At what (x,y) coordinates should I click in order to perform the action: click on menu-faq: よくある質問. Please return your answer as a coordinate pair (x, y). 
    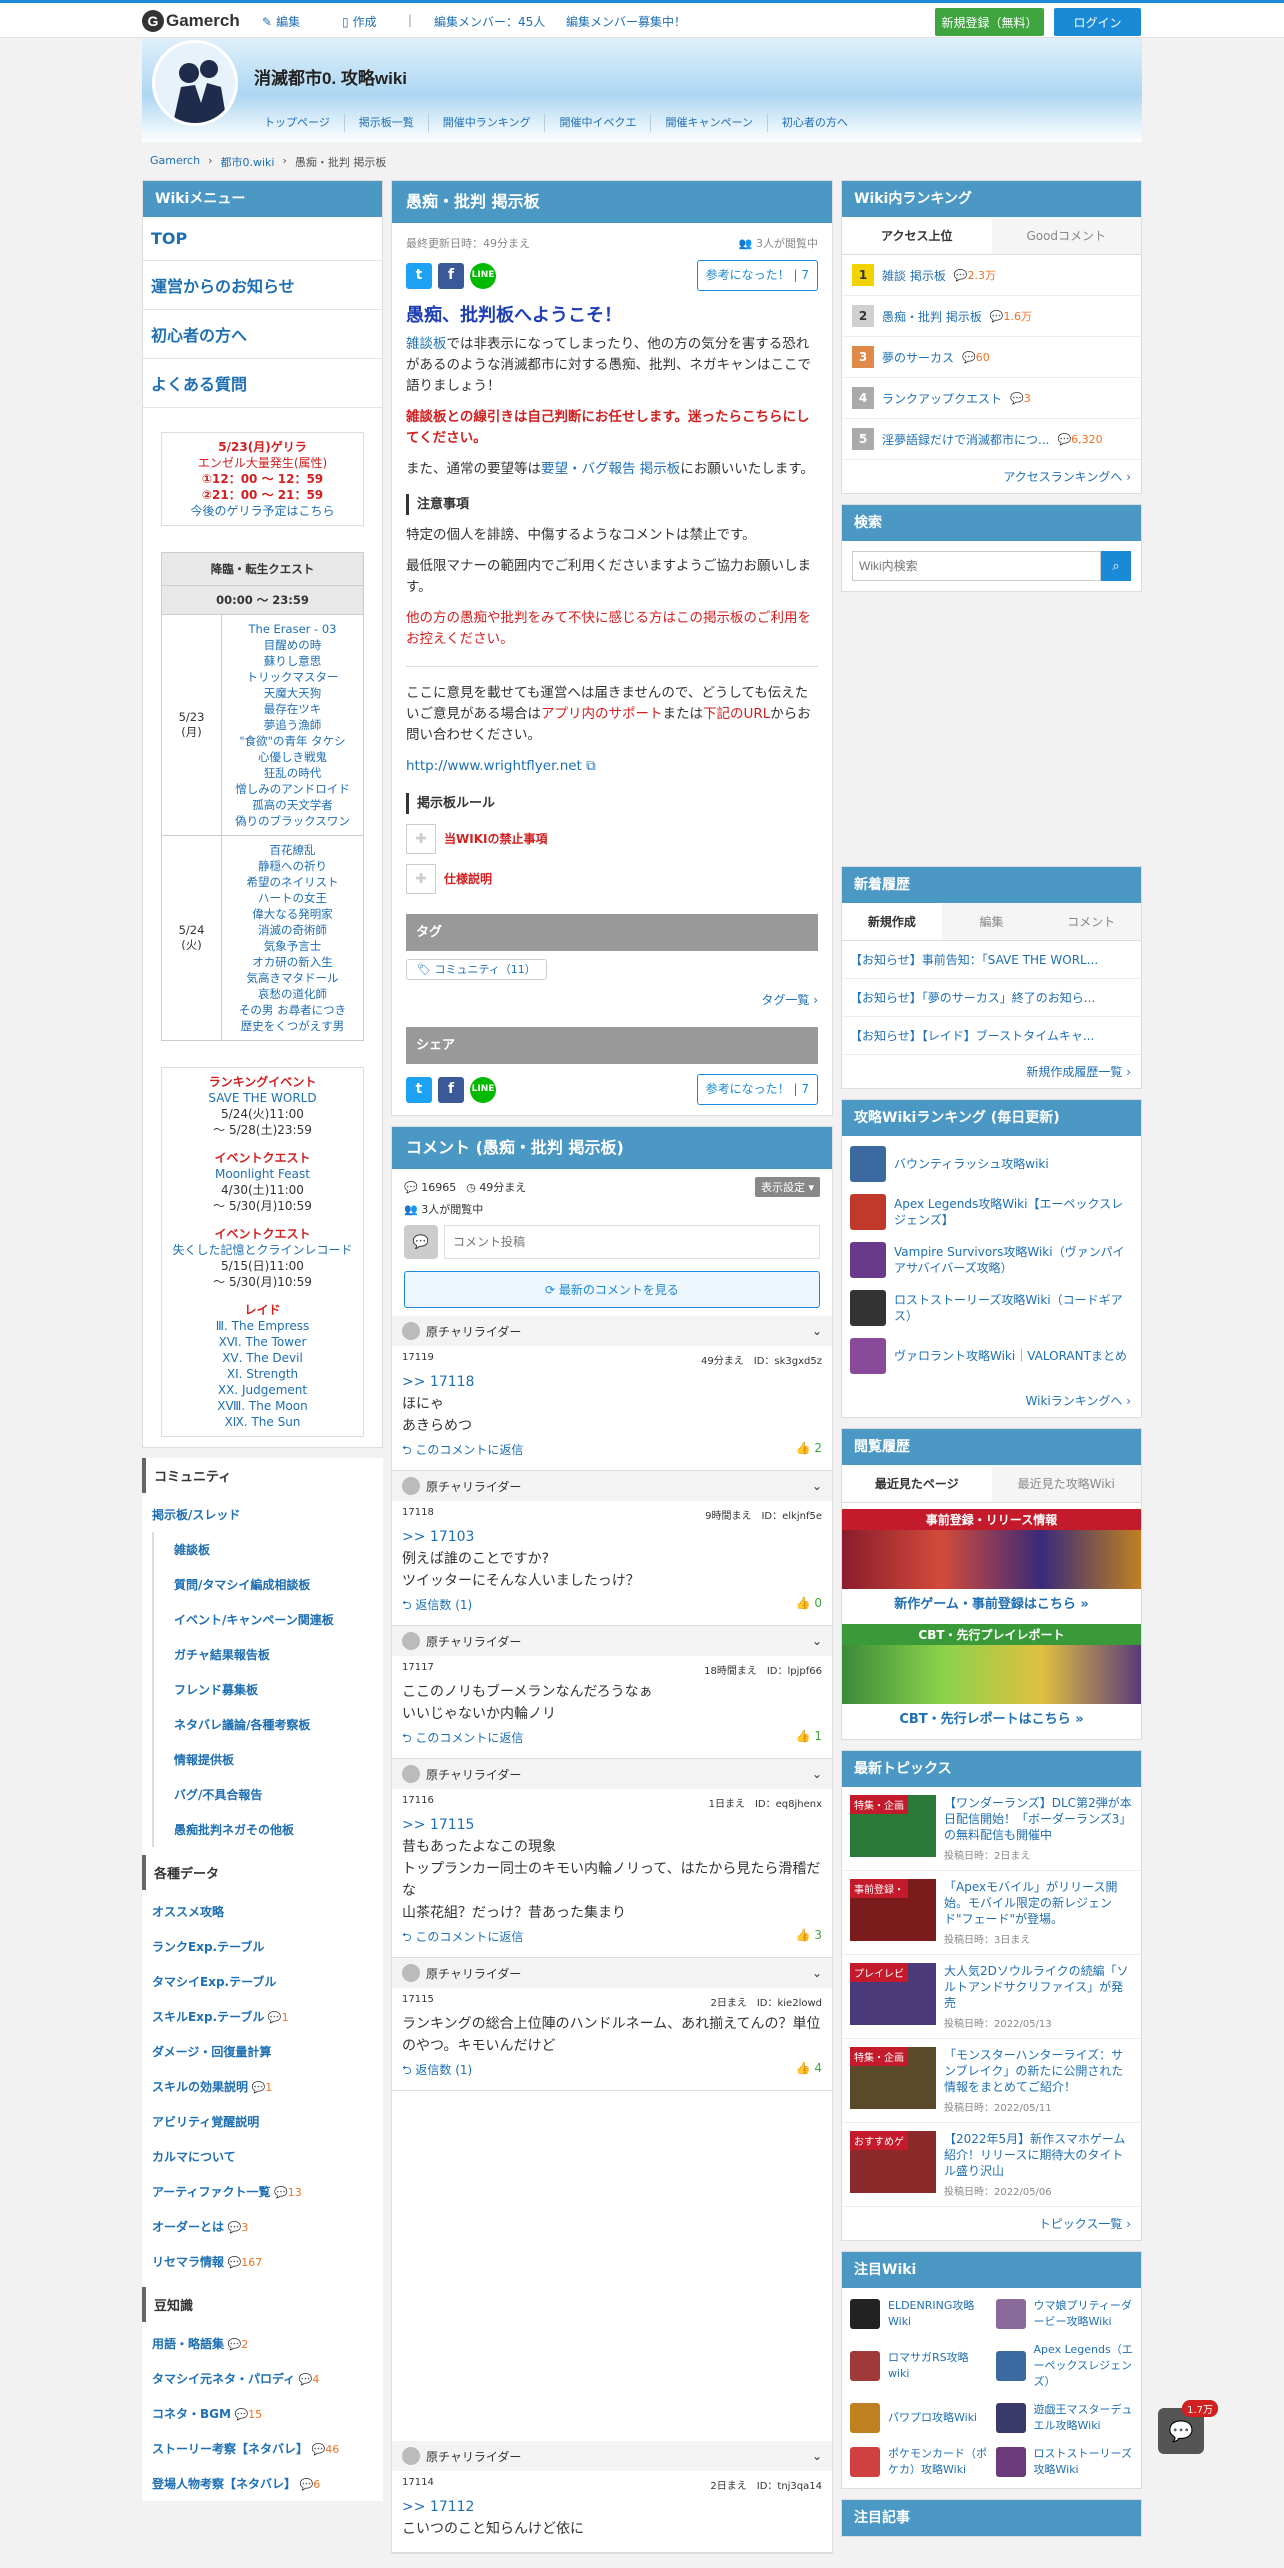
    Looking at the image, I should click on (262, 383).